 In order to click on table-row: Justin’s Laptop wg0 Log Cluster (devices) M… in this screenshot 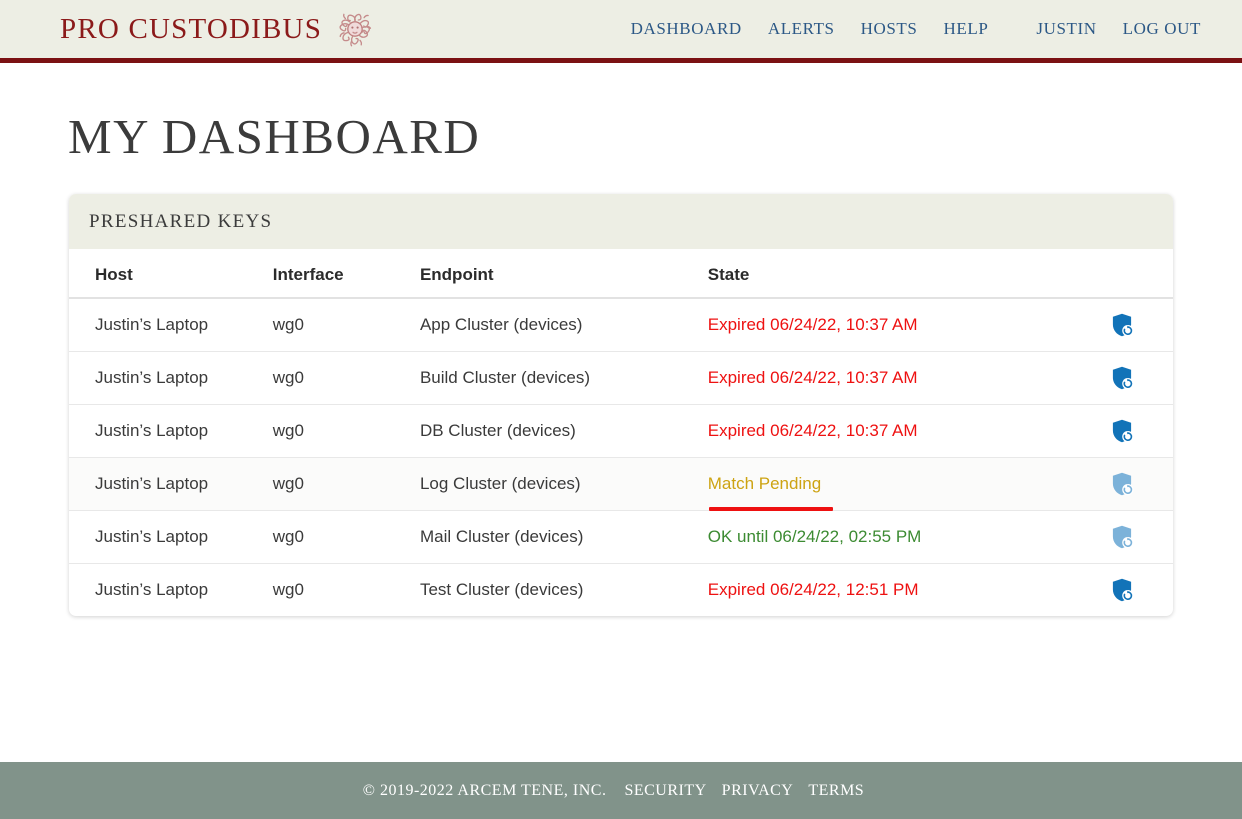, I will do `click(621, 484)`.